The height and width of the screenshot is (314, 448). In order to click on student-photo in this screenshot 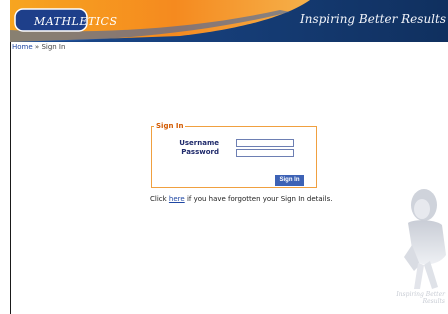, I will do `click(425, 239)`.